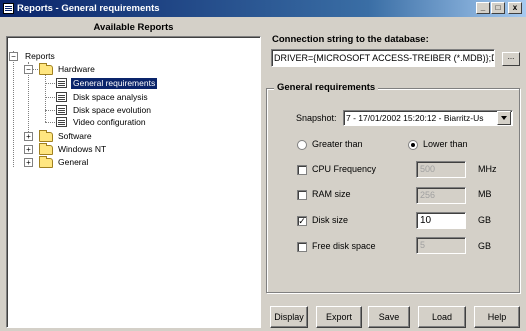 The image size is (526, 331). What do you see at coordinates (337, 144) in the screenshot?
I see `greater-than-label: Greater than` at bounding box center [337, 144].